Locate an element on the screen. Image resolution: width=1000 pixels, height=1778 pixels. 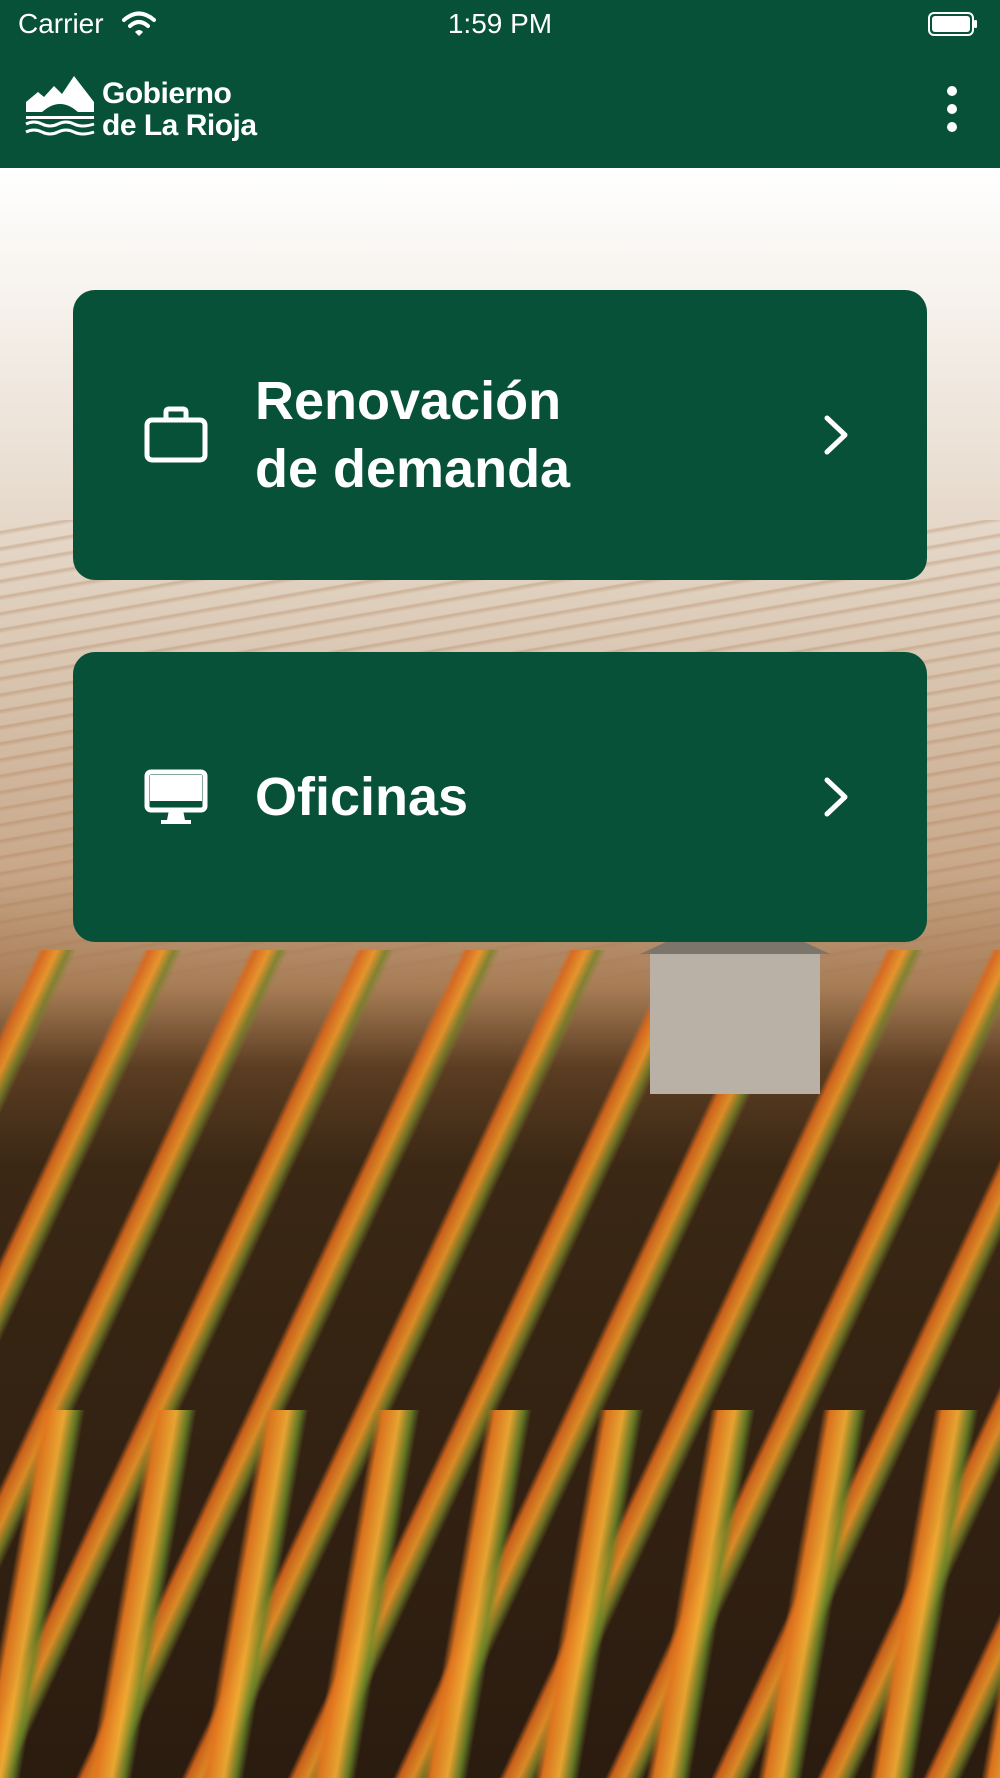
gobierno-logo-icon is located at coordinates (60, 106).